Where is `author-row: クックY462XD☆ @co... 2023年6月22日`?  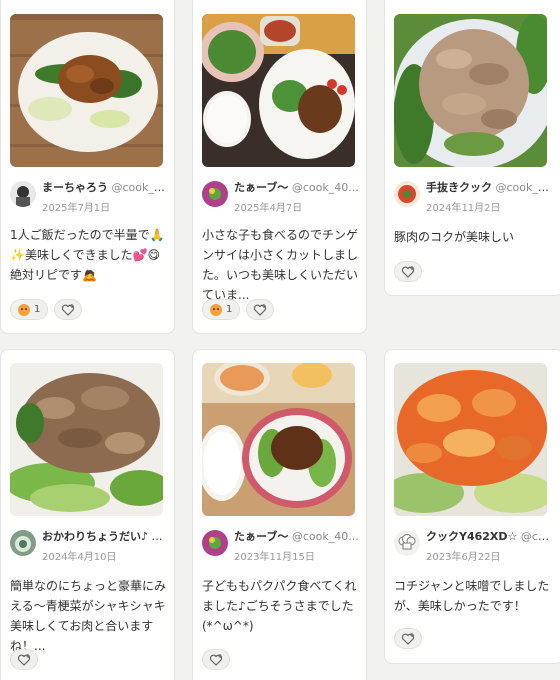 author-row: クックY462XD☆ @co... 2023年6月22日 is located at coordinates (474, 545).